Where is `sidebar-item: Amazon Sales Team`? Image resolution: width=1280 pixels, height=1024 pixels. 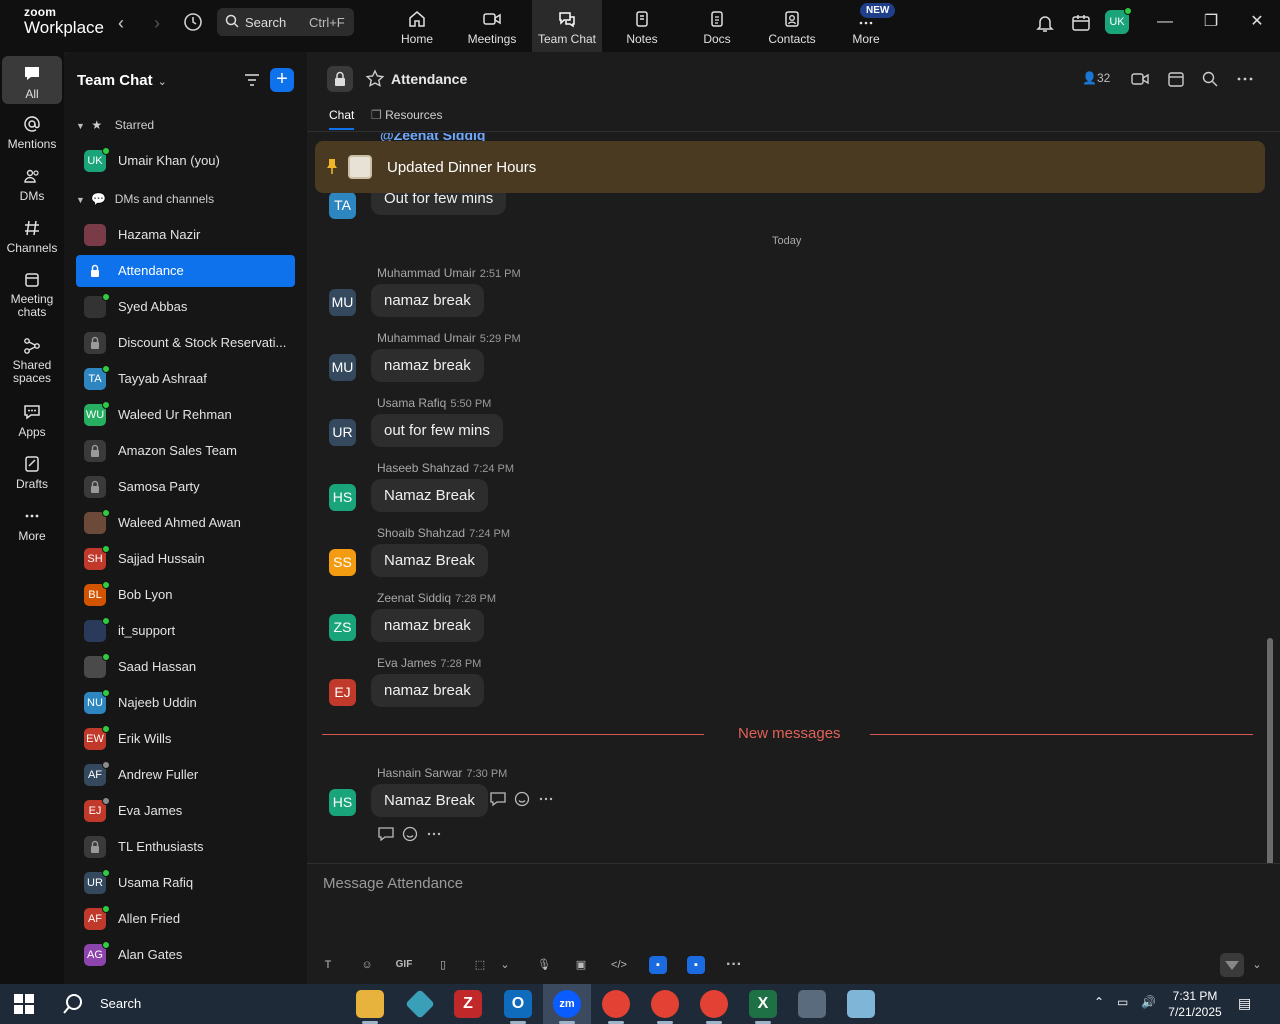
sidebar-item: Amazon Sales Team is located at coordinates (185, 451).